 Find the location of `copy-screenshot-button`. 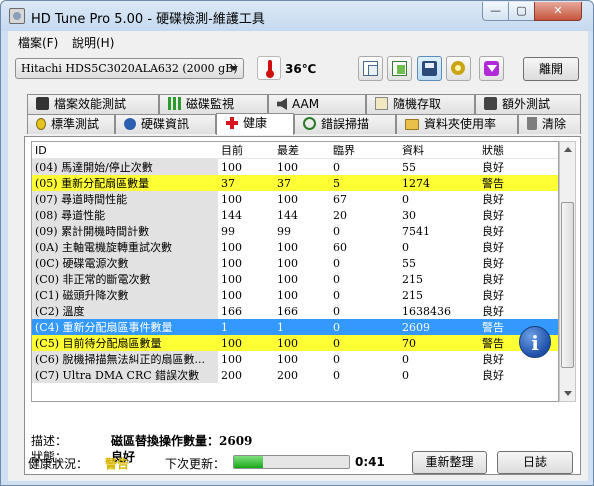

copy-screenshot-button is located at coordinates (399, 68).